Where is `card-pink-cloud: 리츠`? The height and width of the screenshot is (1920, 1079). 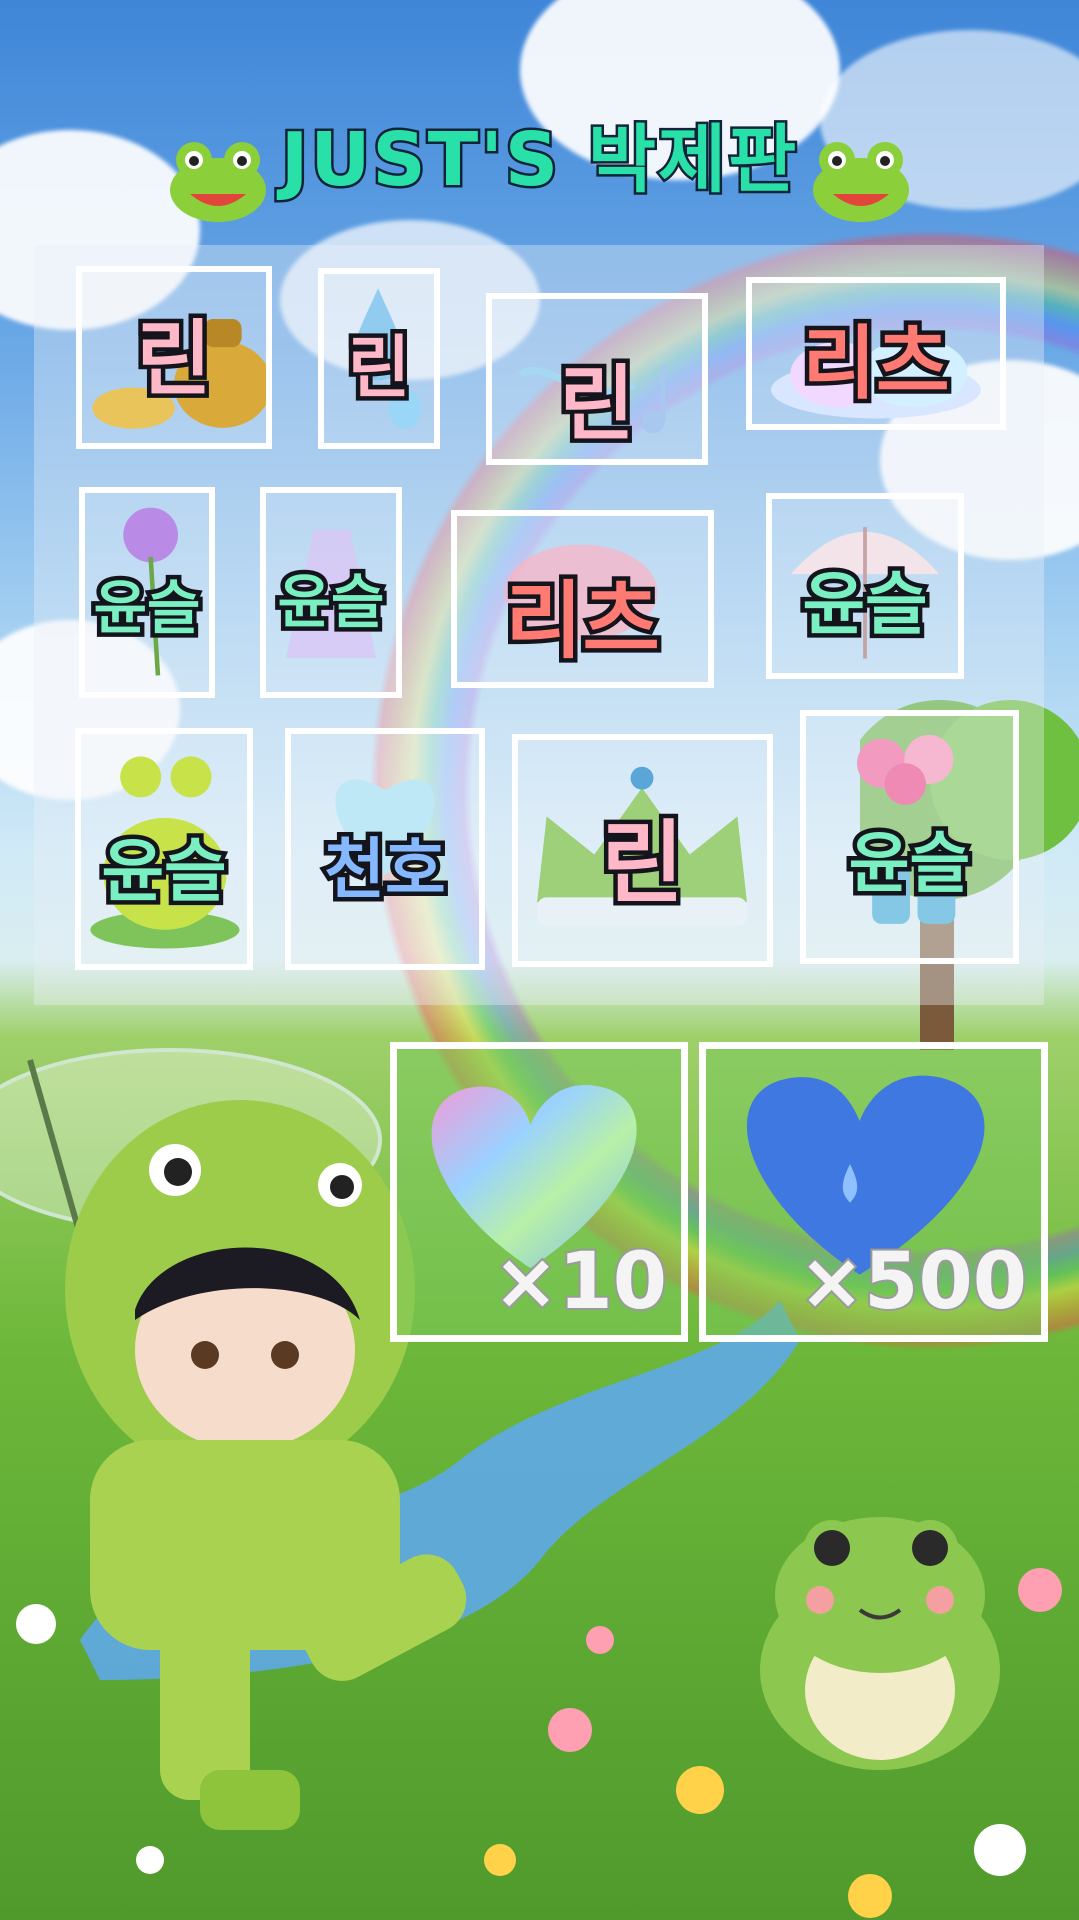 card-pink-cloud: 리츠 is located at coordinates (582, 599).